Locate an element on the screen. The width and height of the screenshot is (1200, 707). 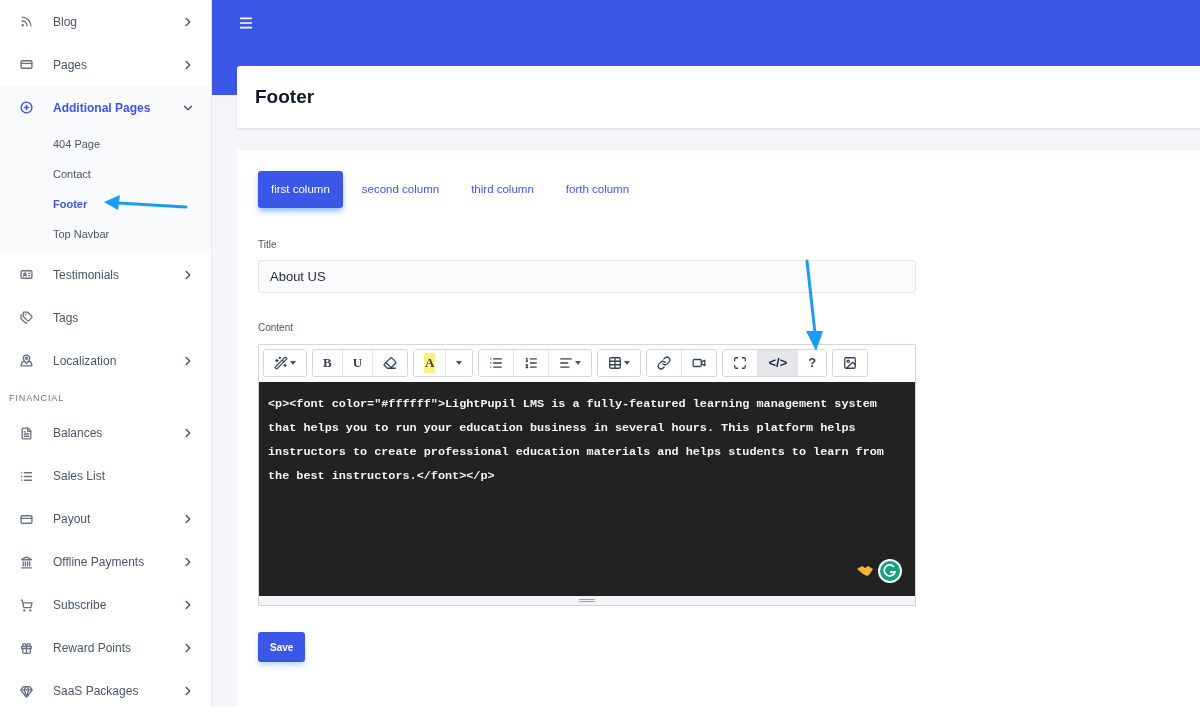
sidebar-item: Additional Pages is located at coordinates (105, 107).